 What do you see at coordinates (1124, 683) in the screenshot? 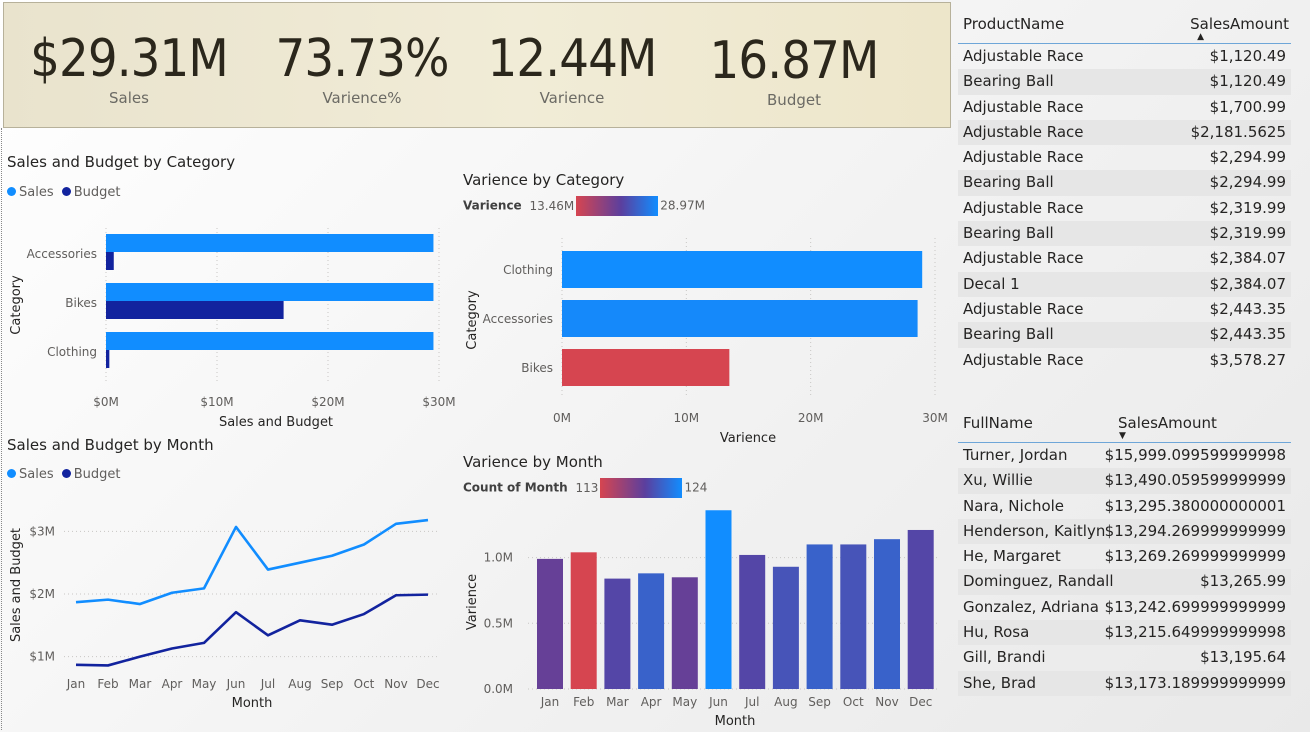
I see `table-row: She, Brad $13,173.189999999999` at bounding box center [1124, 683].